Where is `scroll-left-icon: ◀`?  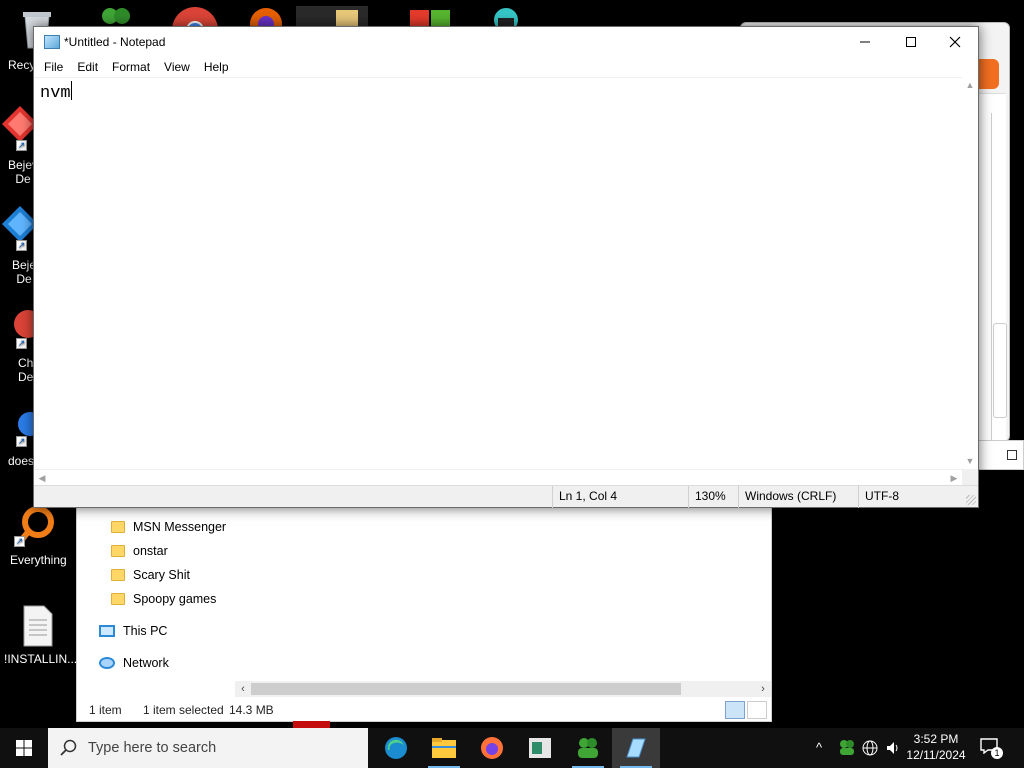
scroll-left-icon: ◀ is located at coordinates (42, 478).